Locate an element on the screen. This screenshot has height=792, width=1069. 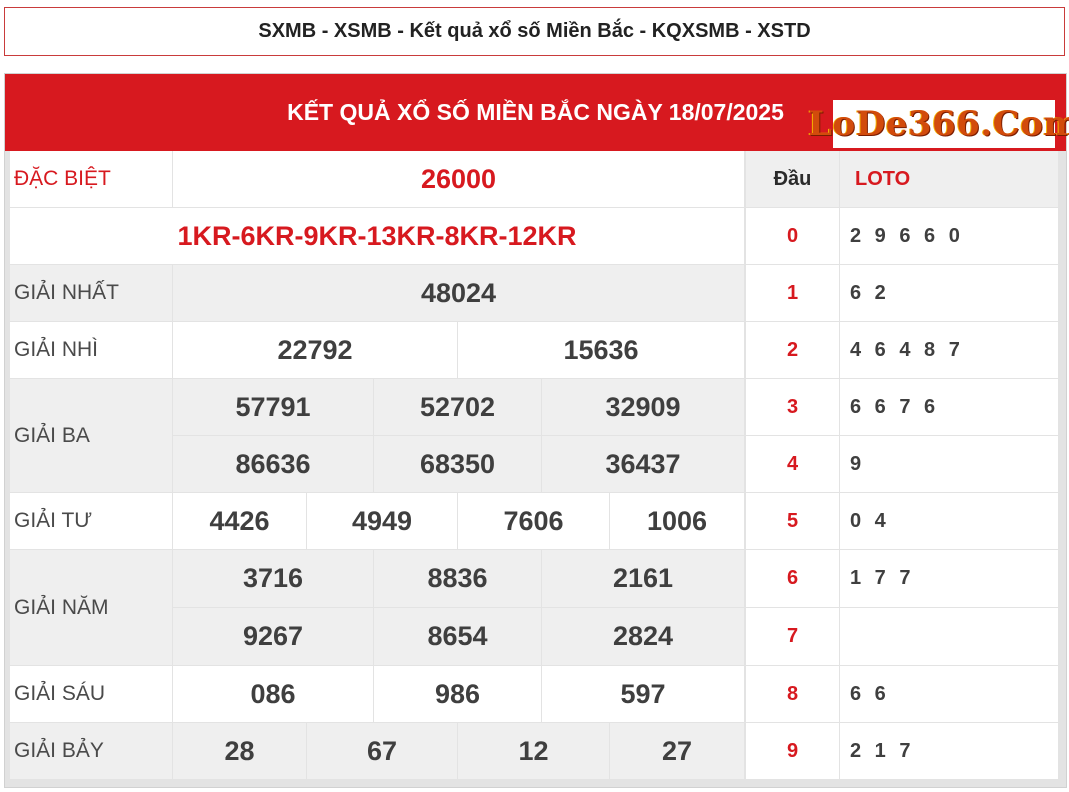
prize-fifth-number: 2824 is located at coordinates (643, 636).